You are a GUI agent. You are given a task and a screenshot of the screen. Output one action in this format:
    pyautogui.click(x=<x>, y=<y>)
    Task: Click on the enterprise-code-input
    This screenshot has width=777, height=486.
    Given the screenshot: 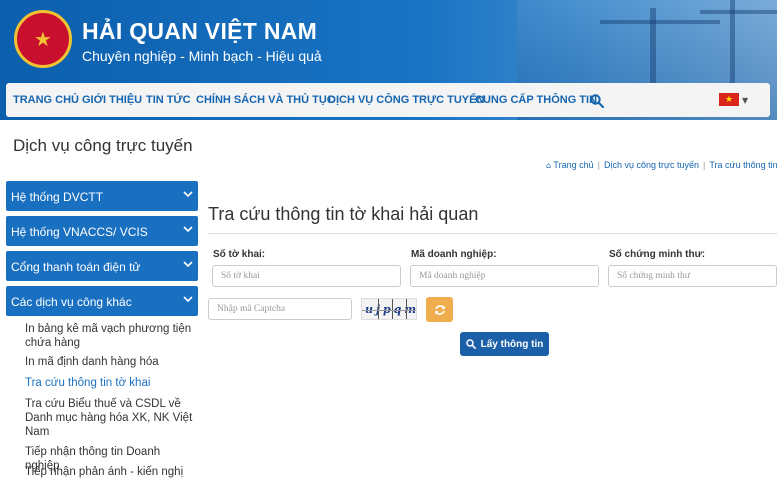 What is the action you would take?
    pyautogui.click(x=504, y=276)
    